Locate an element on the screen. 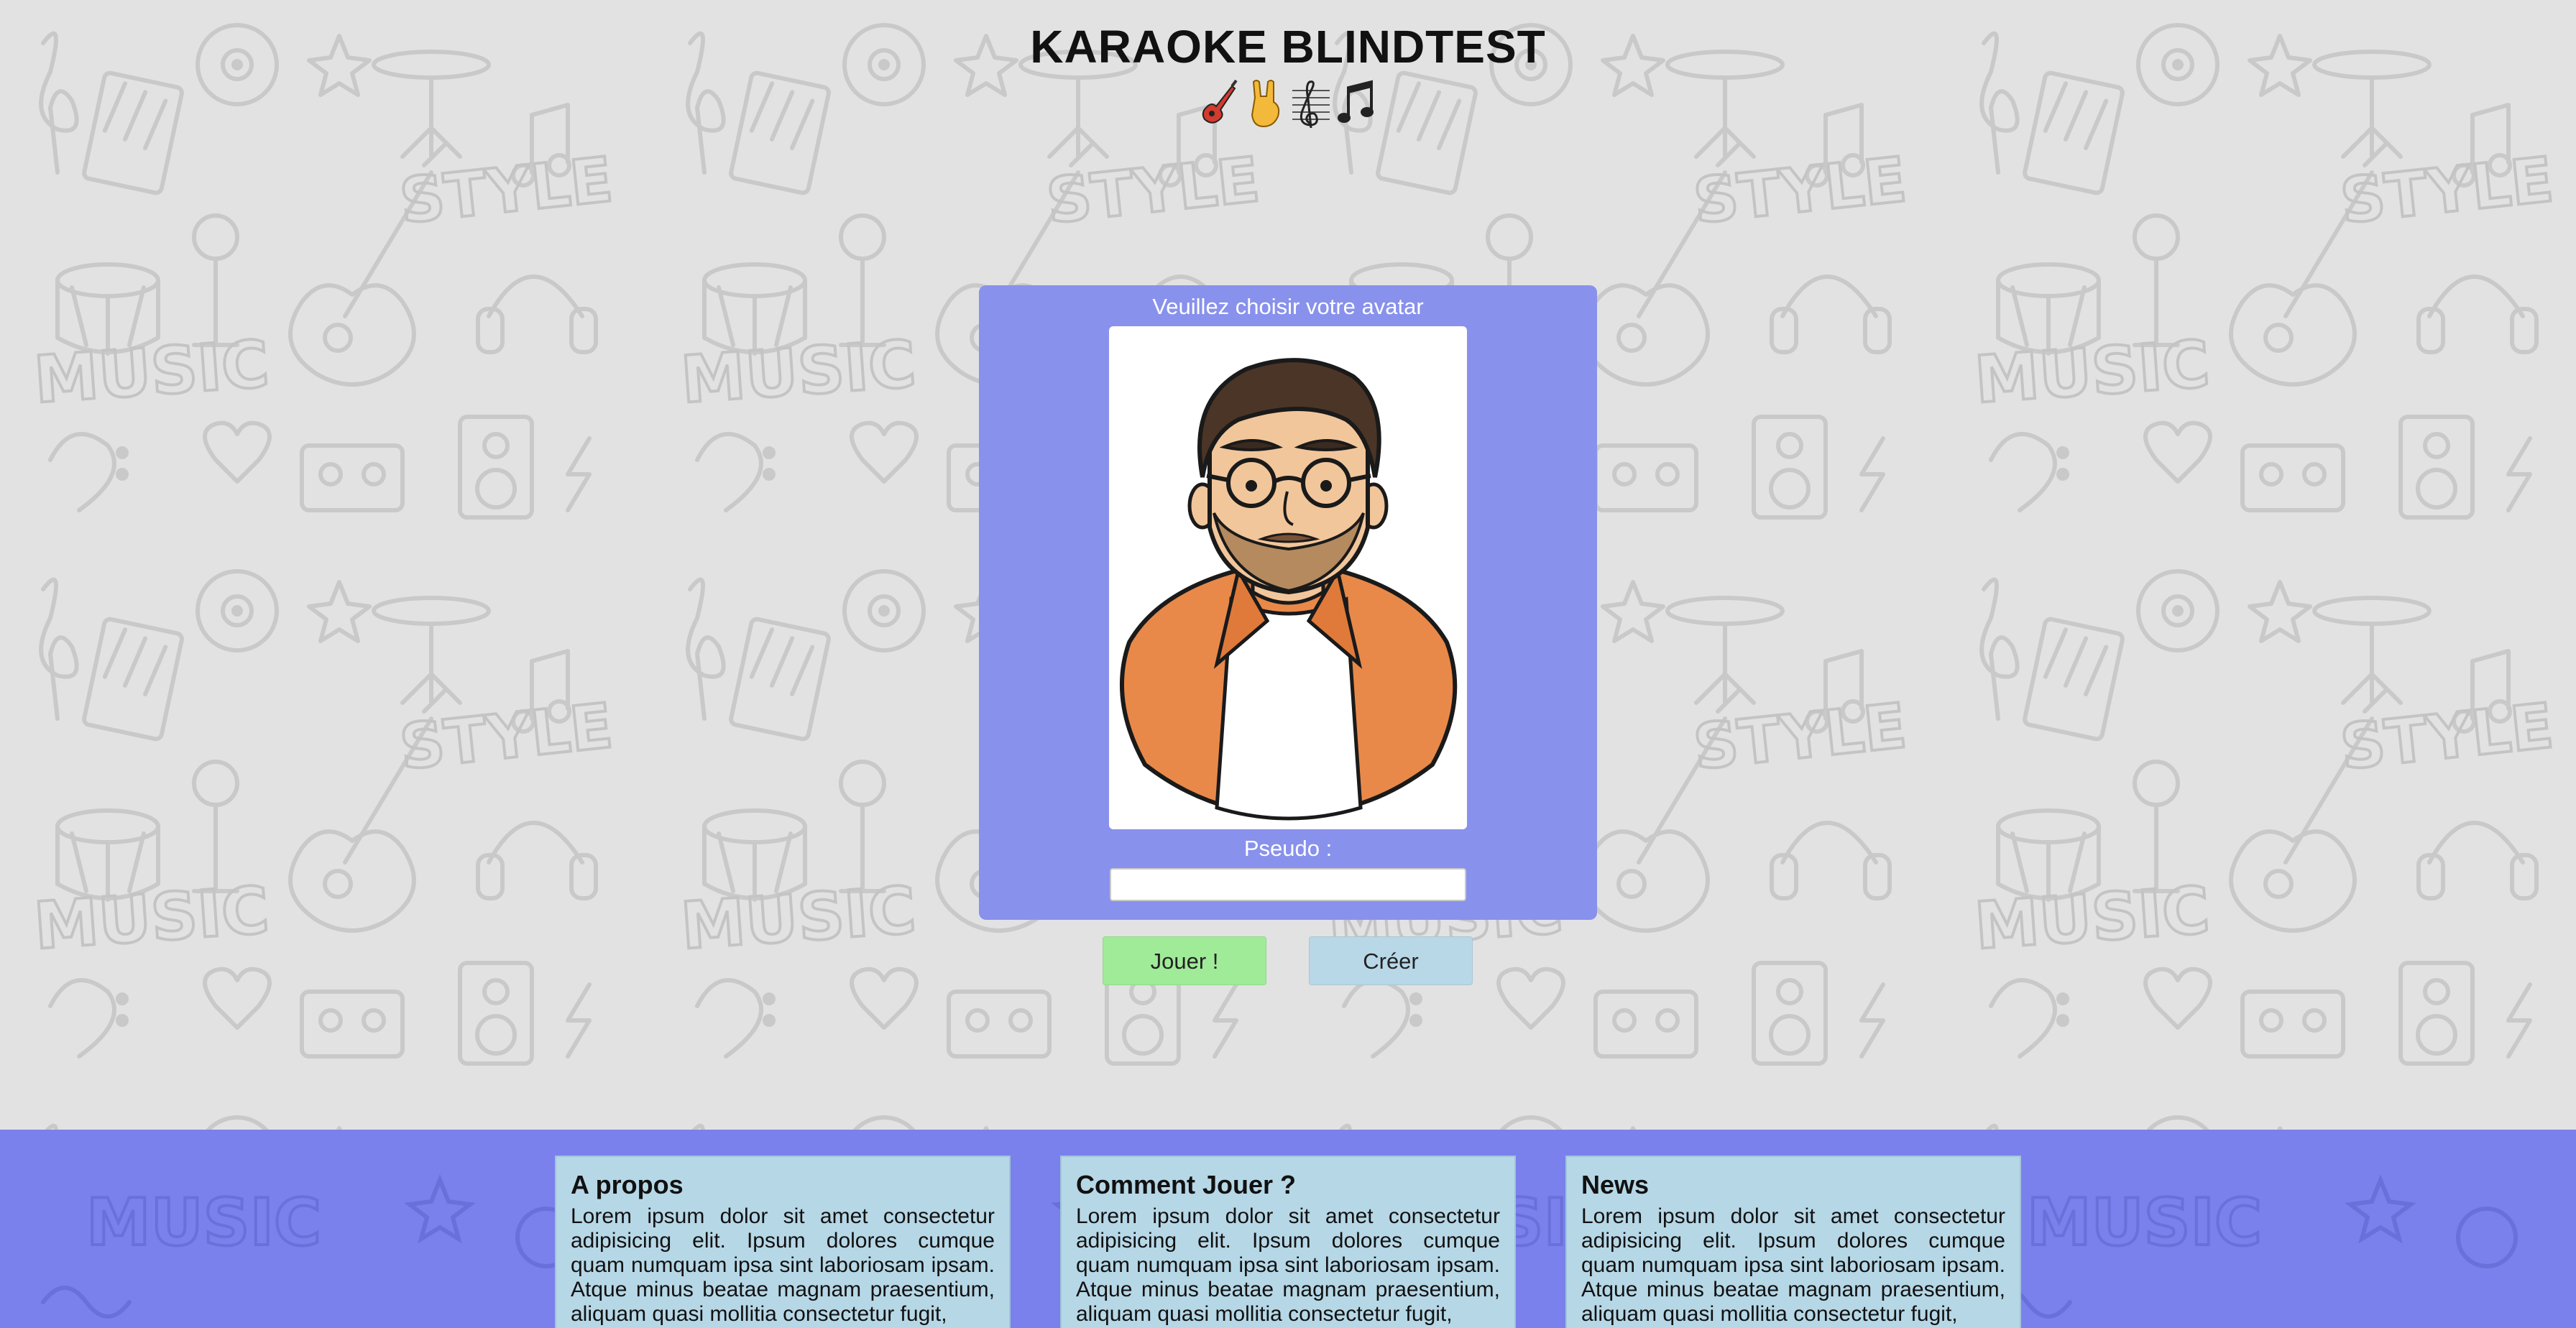  create-button: Créer is located at coordinates (1391, 960).